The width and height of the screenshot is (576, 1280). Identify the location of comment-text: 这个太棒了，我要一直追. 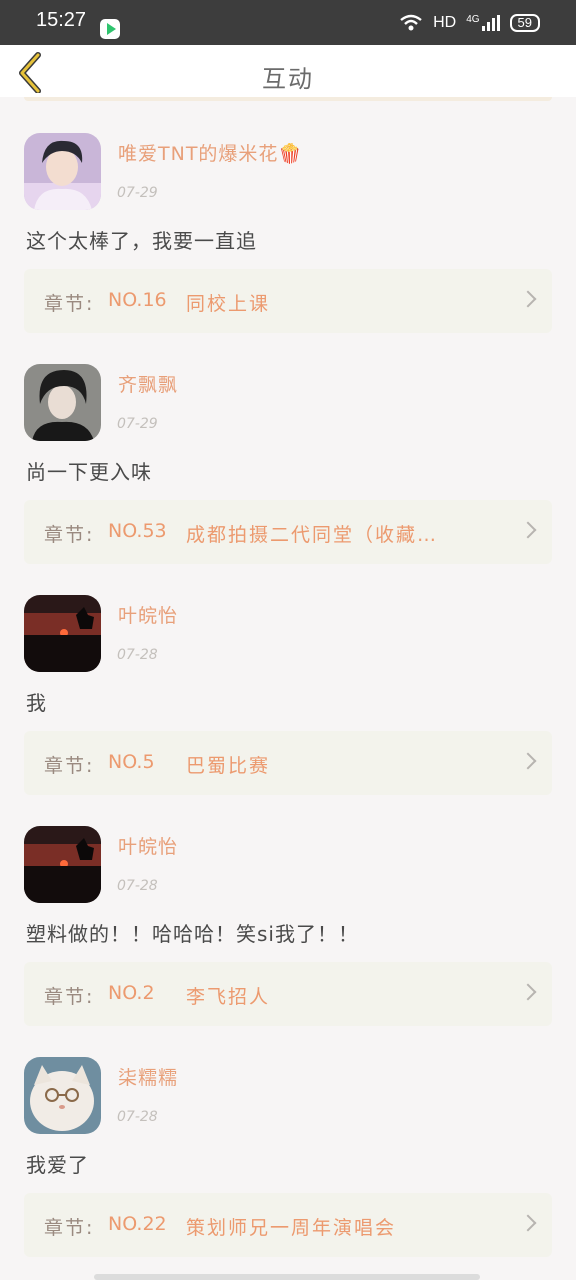
(141, 241).